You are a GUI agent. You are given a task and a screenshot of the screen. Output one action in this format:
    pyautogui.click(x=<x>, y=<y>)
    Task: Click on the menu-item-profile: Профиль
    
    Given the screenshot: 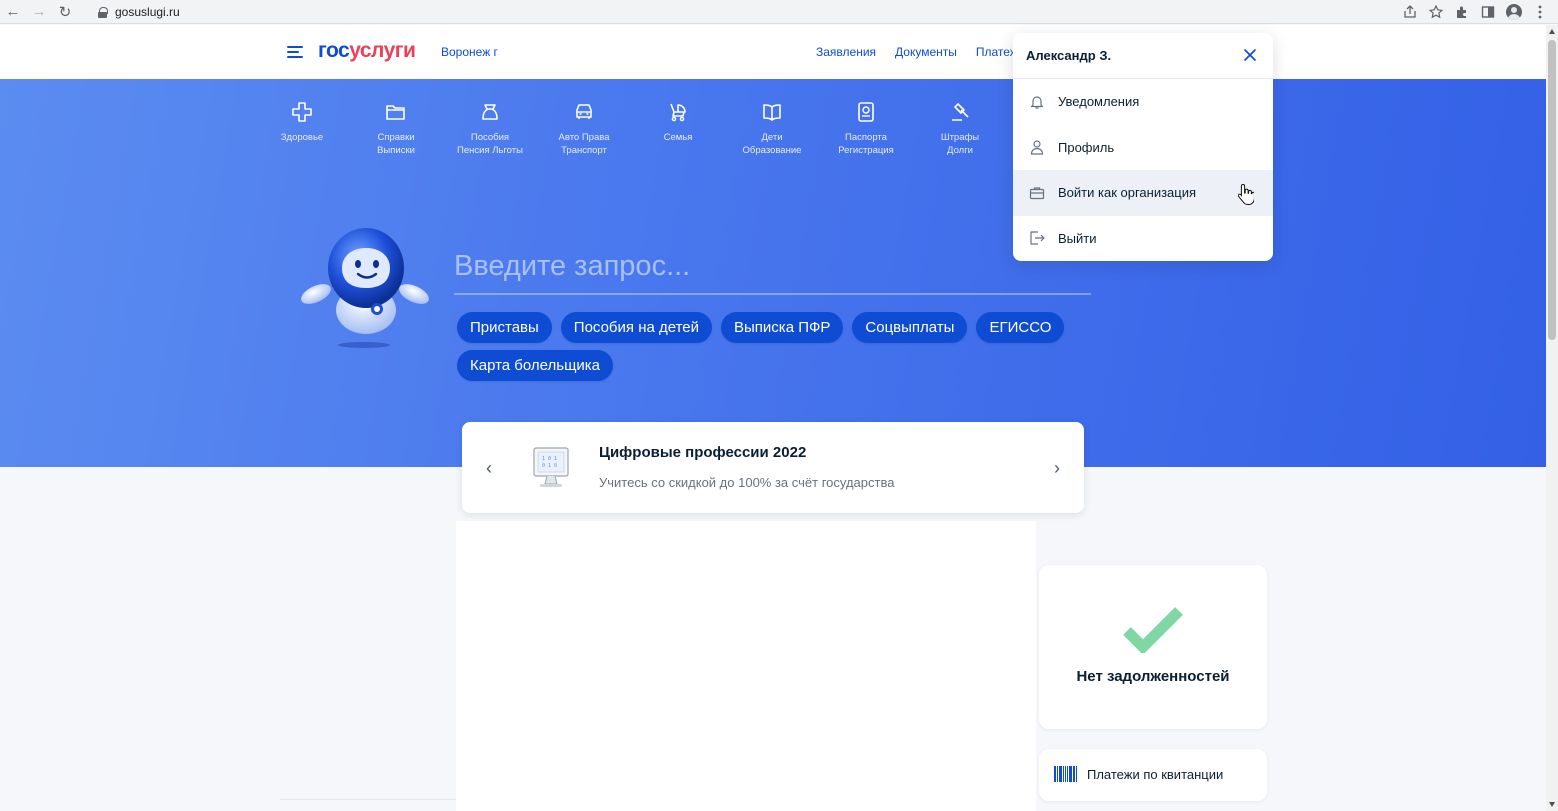 What is the action you would take?
    pyautogui.click(x=1143, y=148)
    